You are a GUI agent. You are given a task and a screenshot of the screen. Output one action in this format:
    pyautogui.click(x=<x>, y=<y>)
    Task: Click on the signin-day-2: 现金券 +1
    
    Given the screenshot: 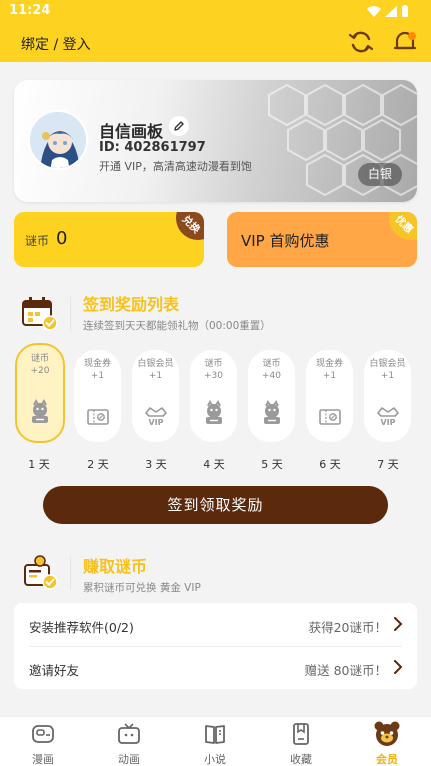 What is the action you would take?
    pyautogui.click(x=97, y=396)
    